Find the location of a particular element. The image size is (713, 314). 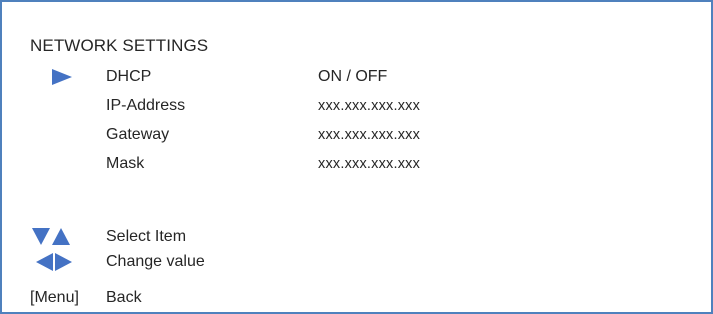

arrow-down-icon is located at coordinates (41, 236).